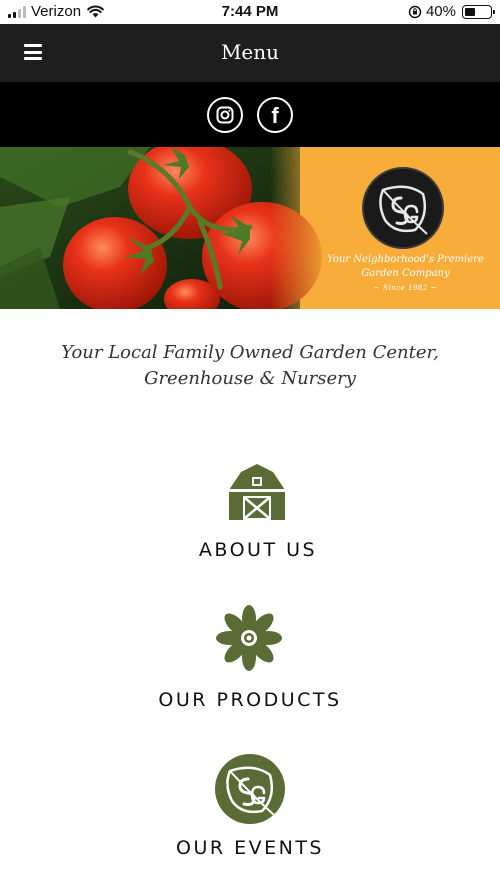 Image resolution: width=500 pixels, height=889 pixels. I want to click on flower-icon, so click(249, 638).